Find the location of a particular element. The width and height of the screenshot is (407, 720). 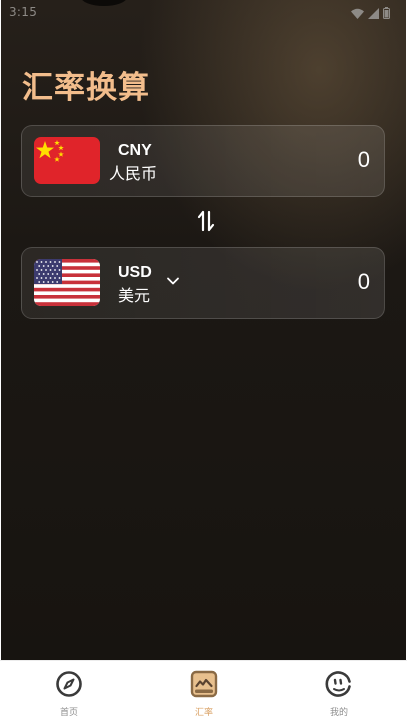

battery-icon is located at coordinates (386, 13).